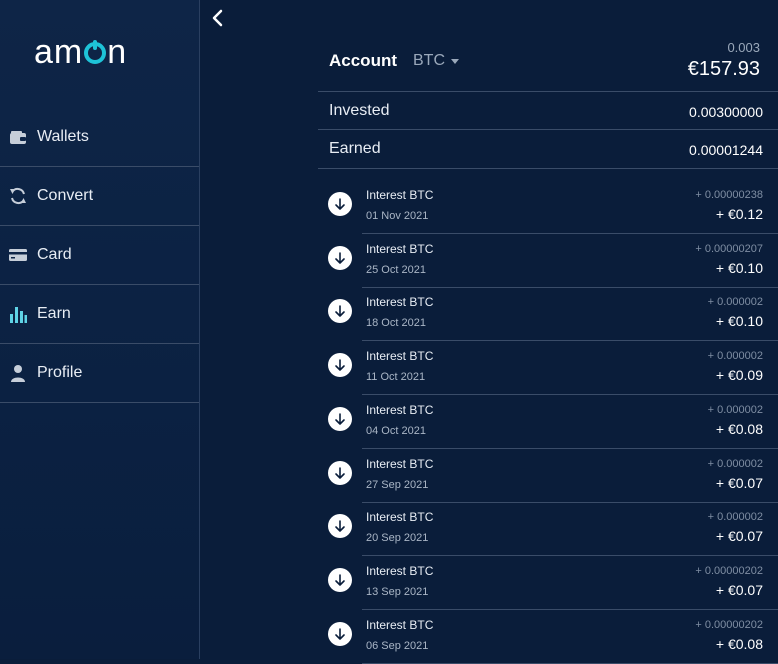 The image size is (778, 664). I want to click on chevron-left-icon, so click(217, 18).